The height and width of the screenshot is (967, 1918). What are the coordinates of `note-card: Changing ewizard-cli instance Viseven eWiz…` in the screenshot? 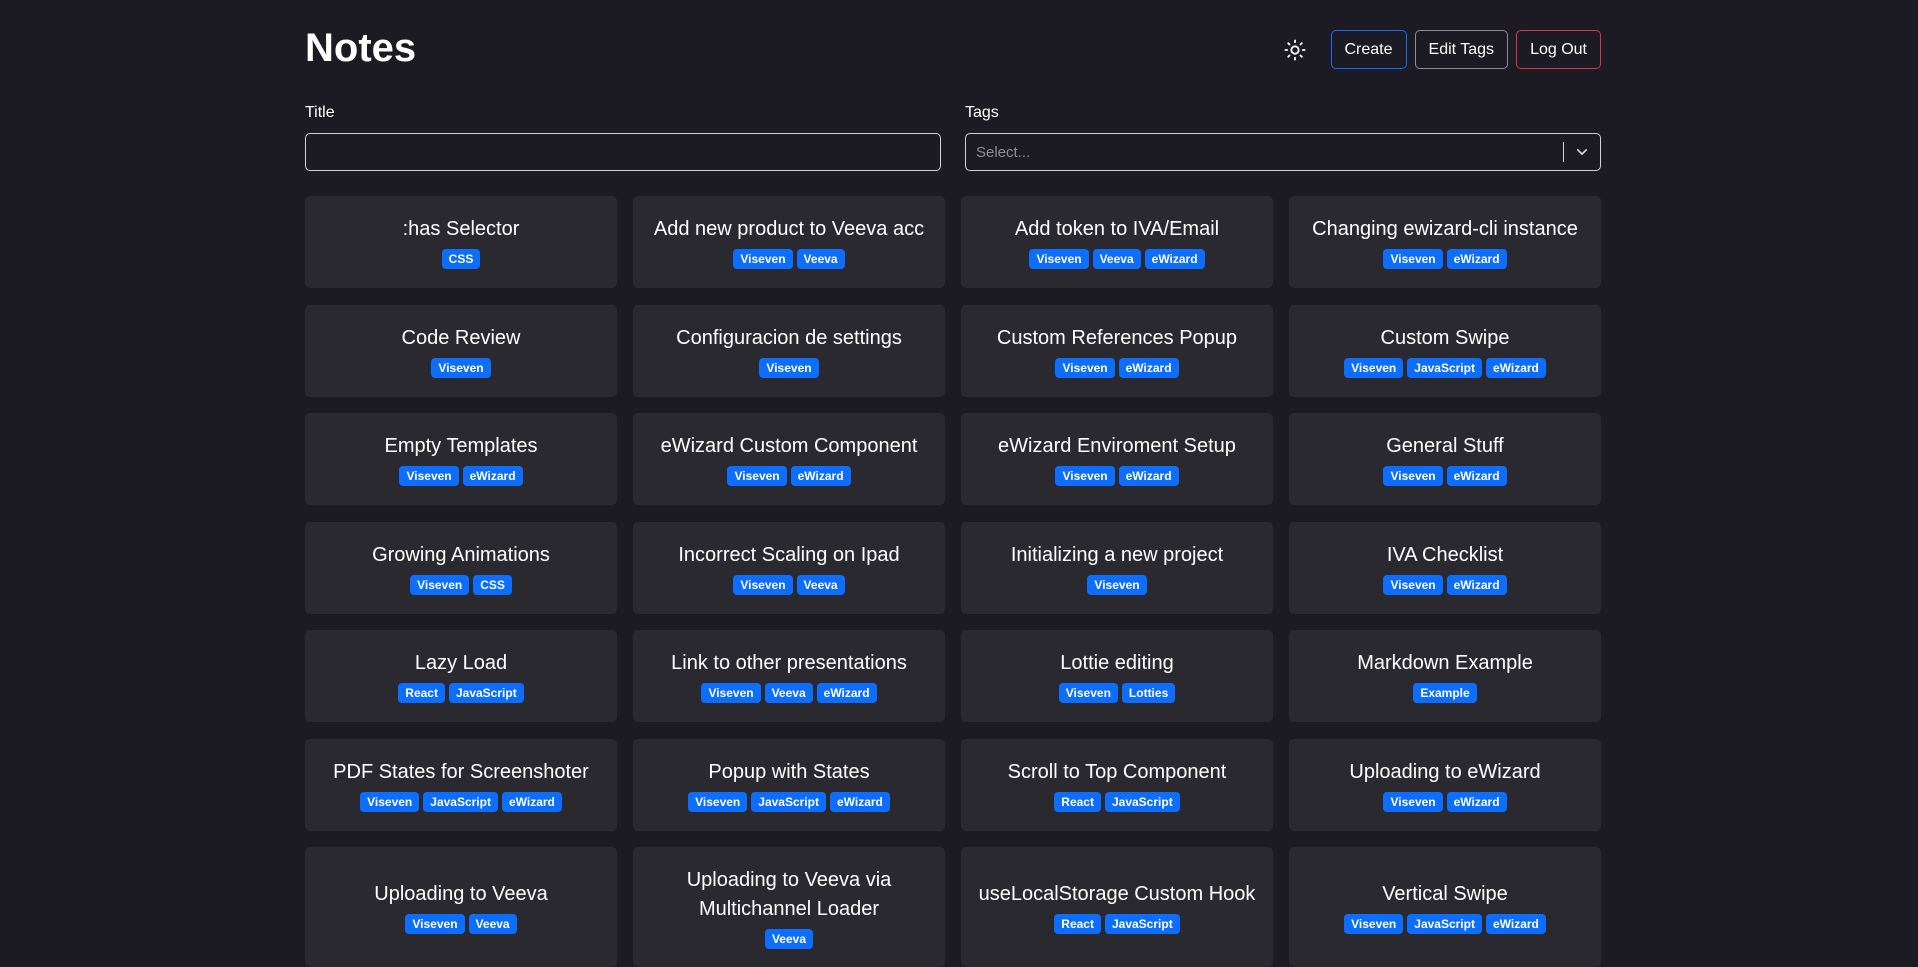 It's located at (1445, 242).